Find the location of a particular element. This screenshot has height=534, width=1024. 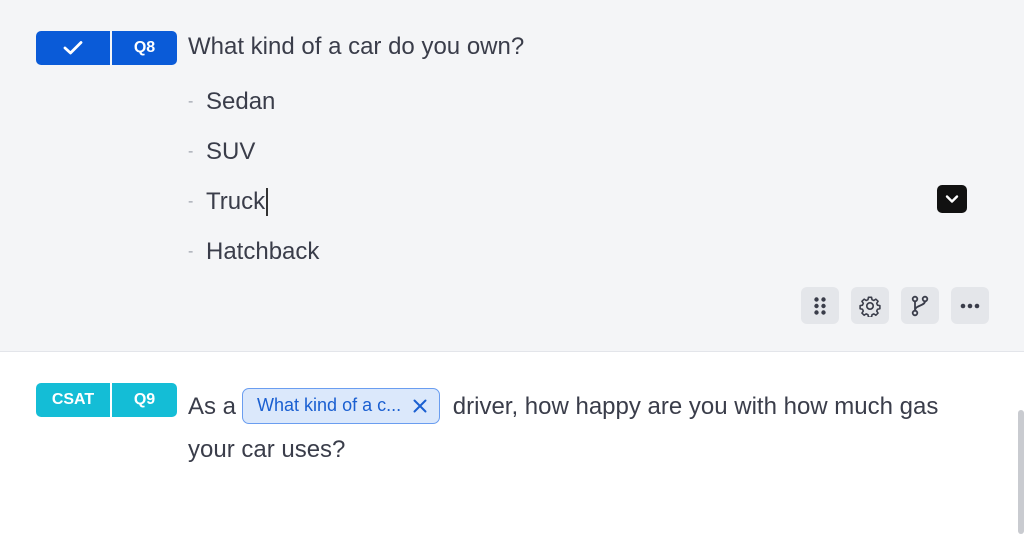

option-item: - Truck is located at coordinates (228, 202).